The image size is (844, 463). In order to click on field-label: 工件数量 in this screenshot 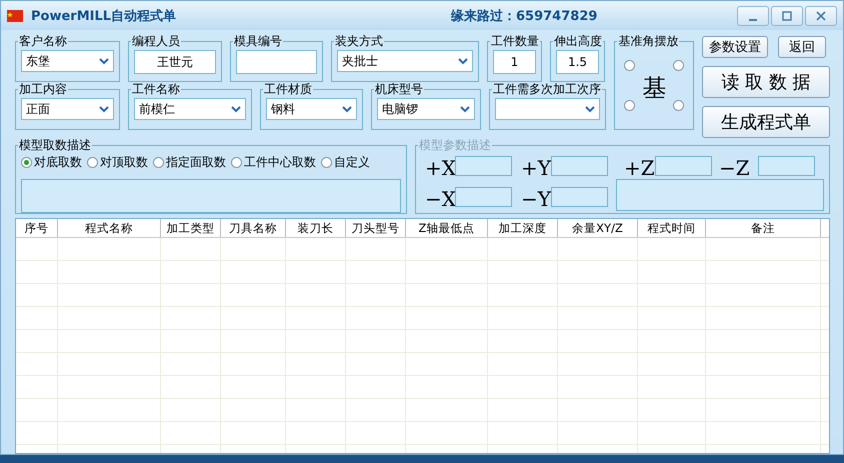, I will do `click(515, 41)`.